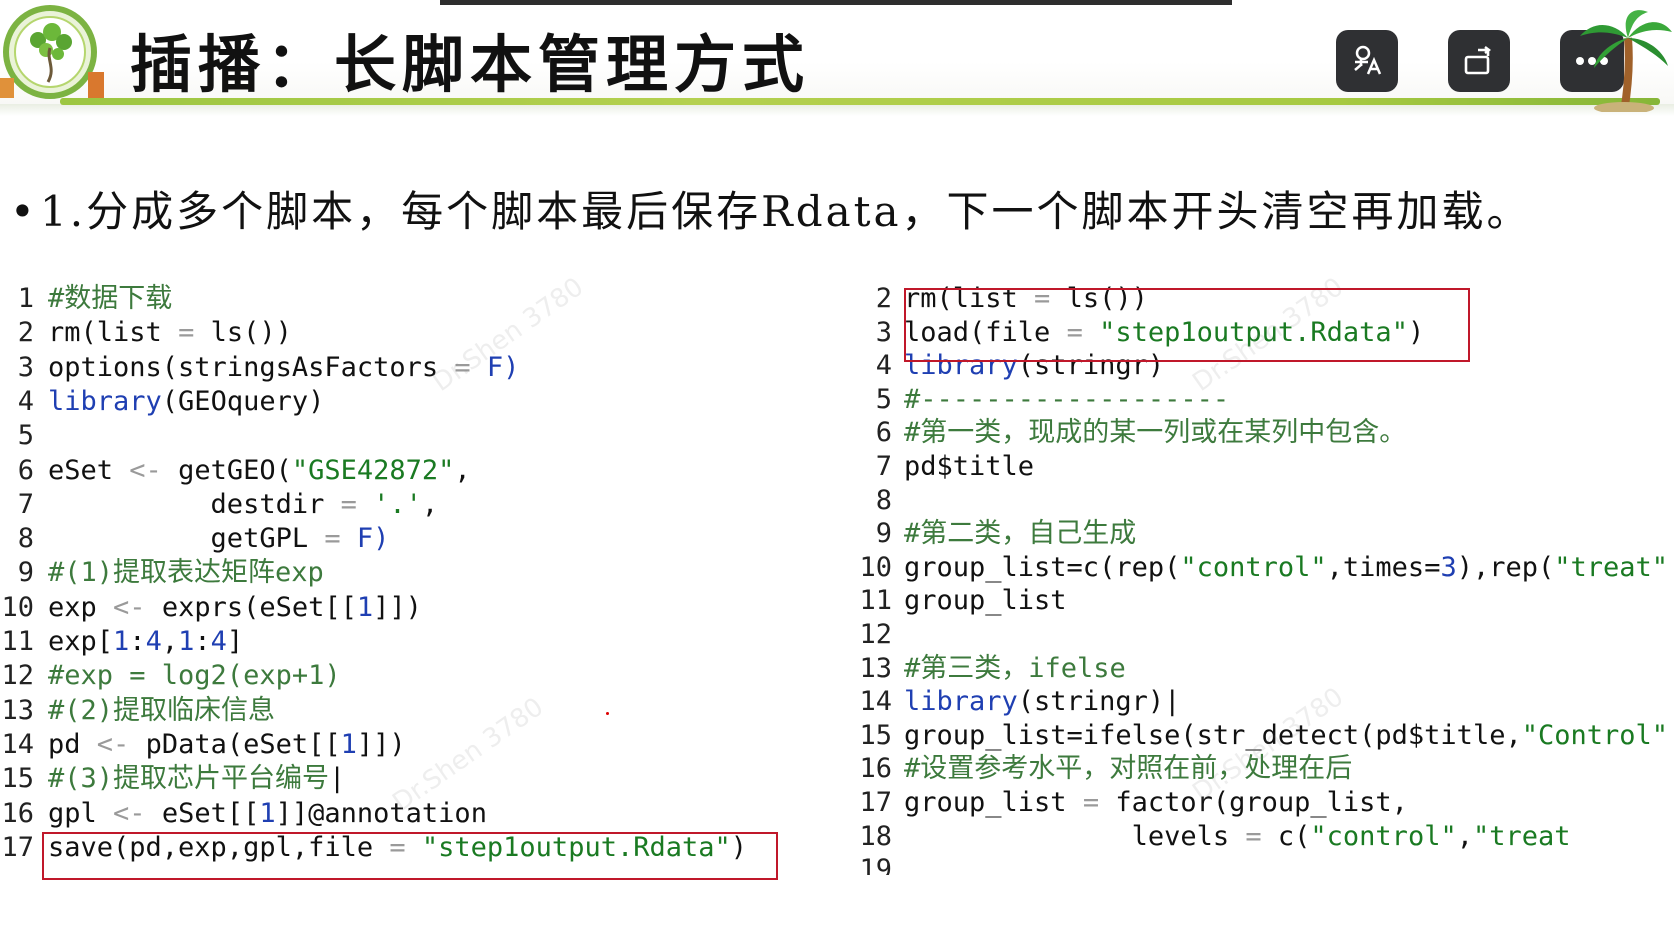  I want to click on code-line: 1 #数据下载, so click(86, 299).